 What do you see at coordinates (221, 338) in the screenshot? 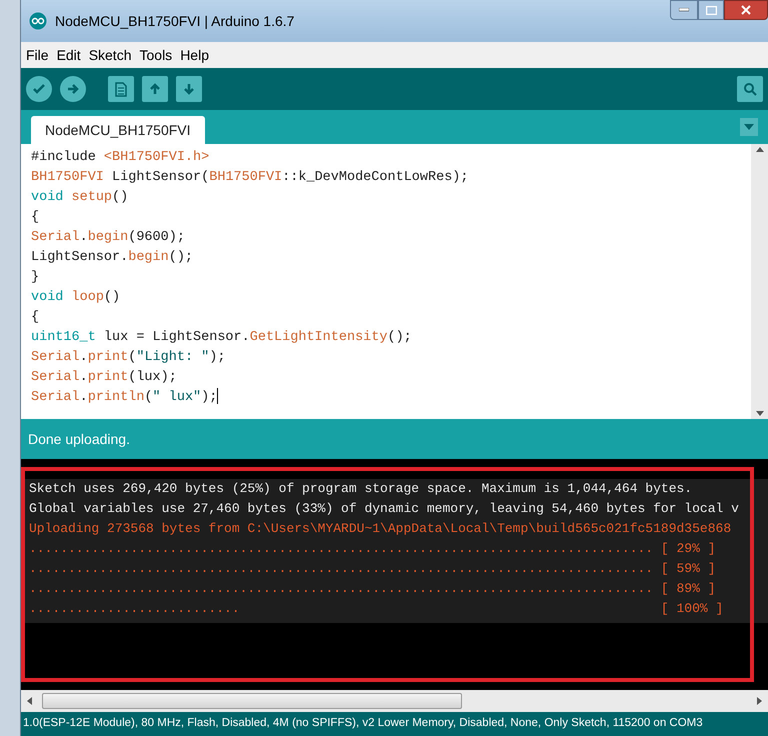
I see `code-line: uint16_t lux = LightSensor.GetLightIntensity();` at bounding box center [221, 338].